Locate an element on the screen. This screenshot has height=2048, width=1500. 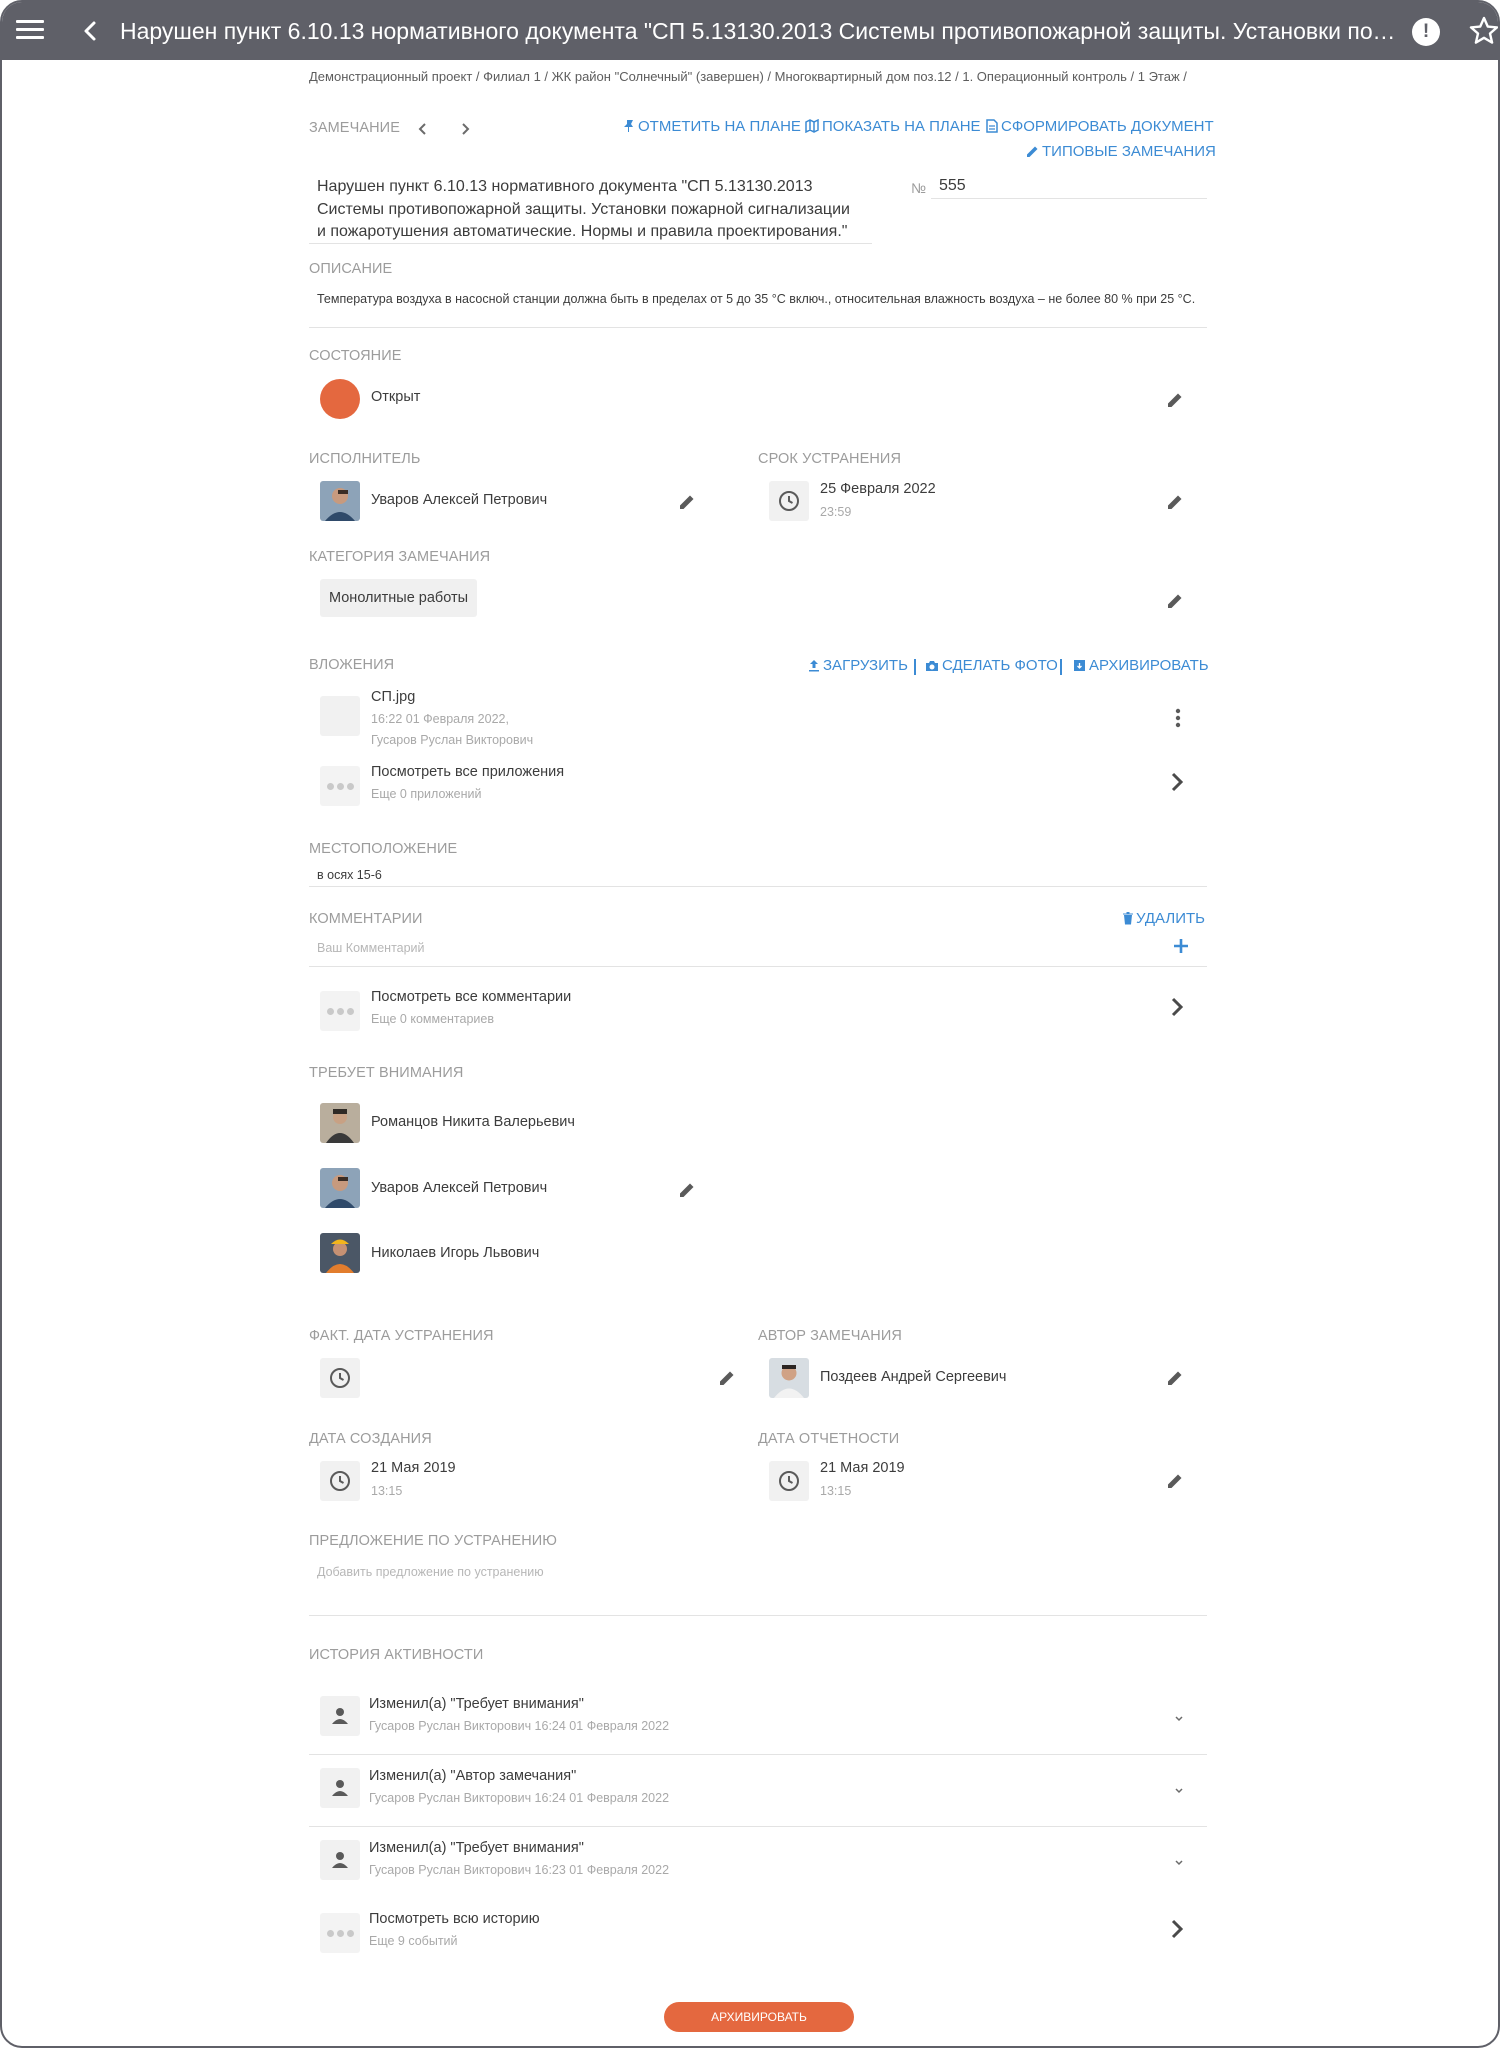
history-item-title: Изменил(а) "Требует внимания" is located at coordinates (476, 1848).